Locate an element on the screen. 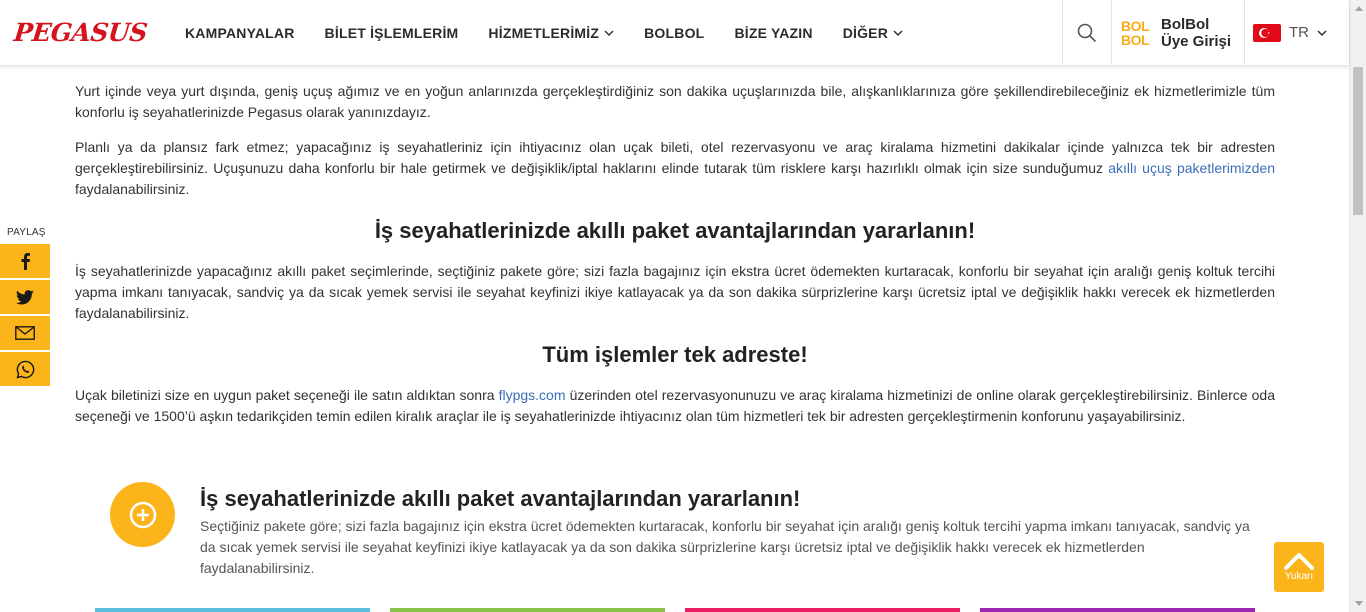 This screenshot has height=612, width=1366. scroll-thumb is located at coordinates (1358, 141).